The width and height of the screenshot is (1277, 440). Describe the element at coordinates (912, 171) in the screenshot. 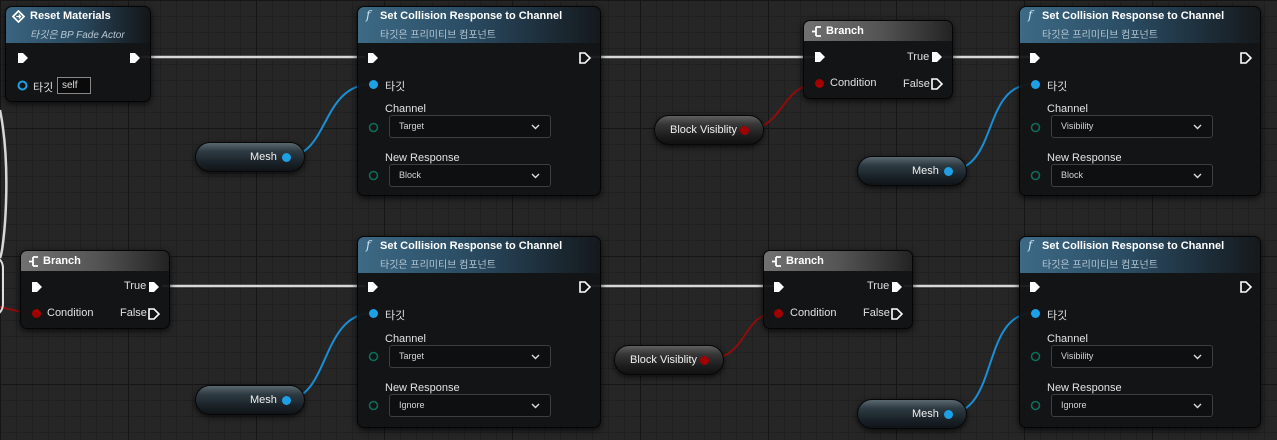

I see `mesh-variable-node-2: Mesh` at that location.